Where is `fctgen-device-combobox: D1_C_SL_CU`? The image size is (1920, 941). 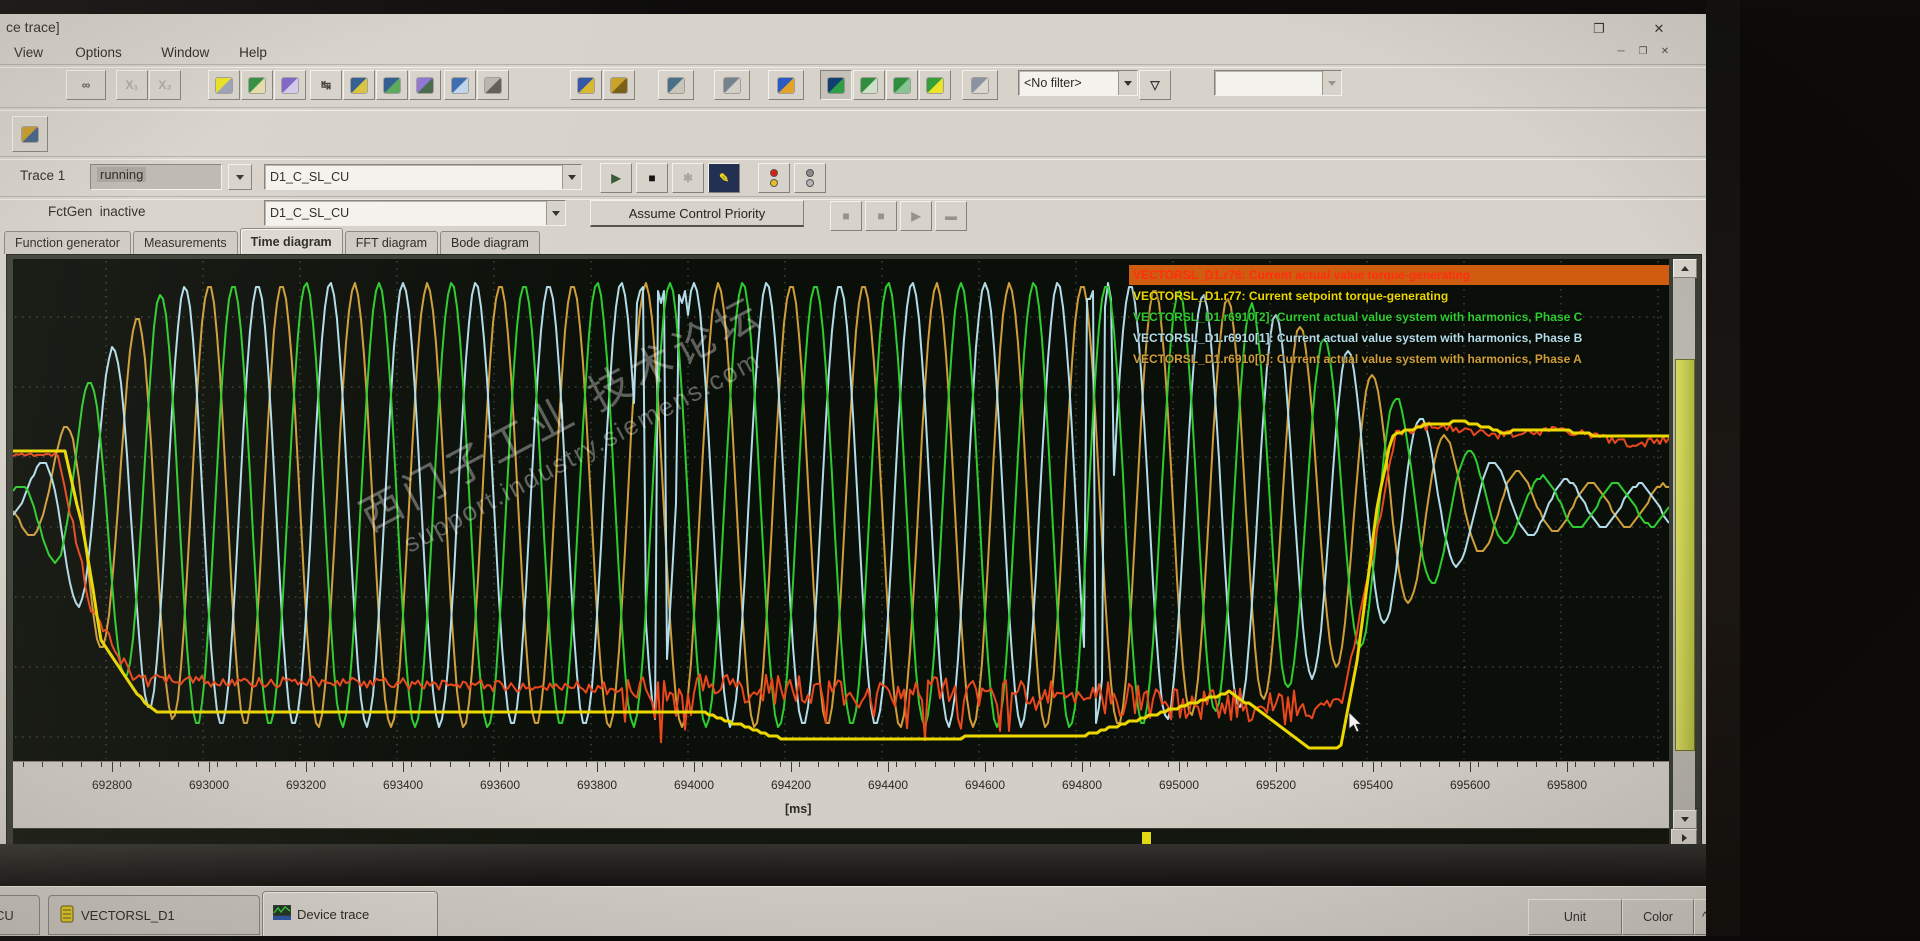
fctgen-device-combobox: D1_C_SL_CU is located at coordinates (415, 213).